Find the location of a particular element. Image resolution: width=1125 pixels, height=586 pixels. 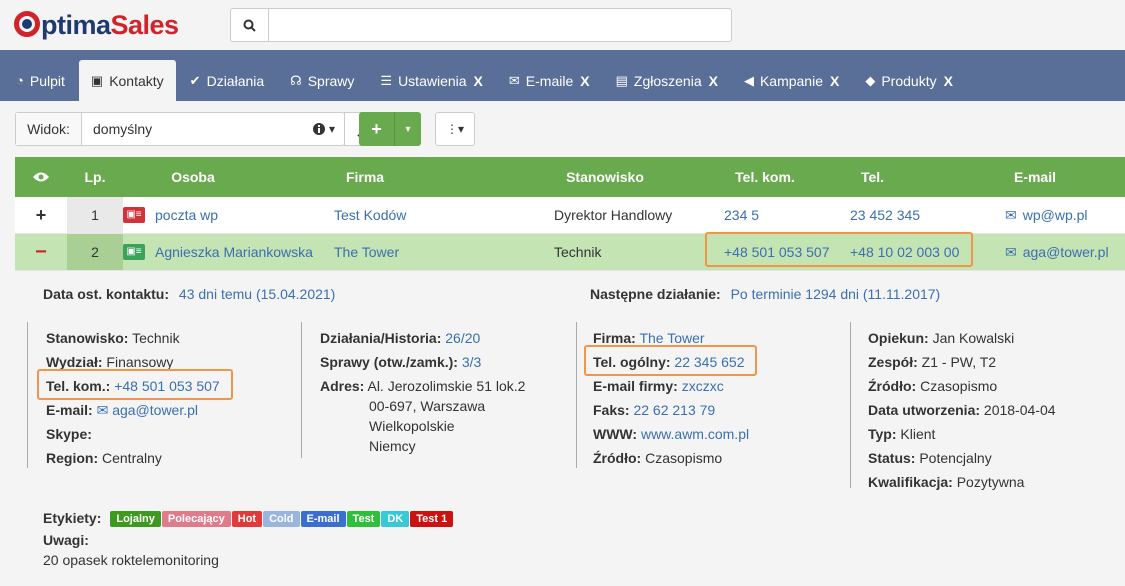

tag-badge: Lojalny is located at coordinates (135, 519).